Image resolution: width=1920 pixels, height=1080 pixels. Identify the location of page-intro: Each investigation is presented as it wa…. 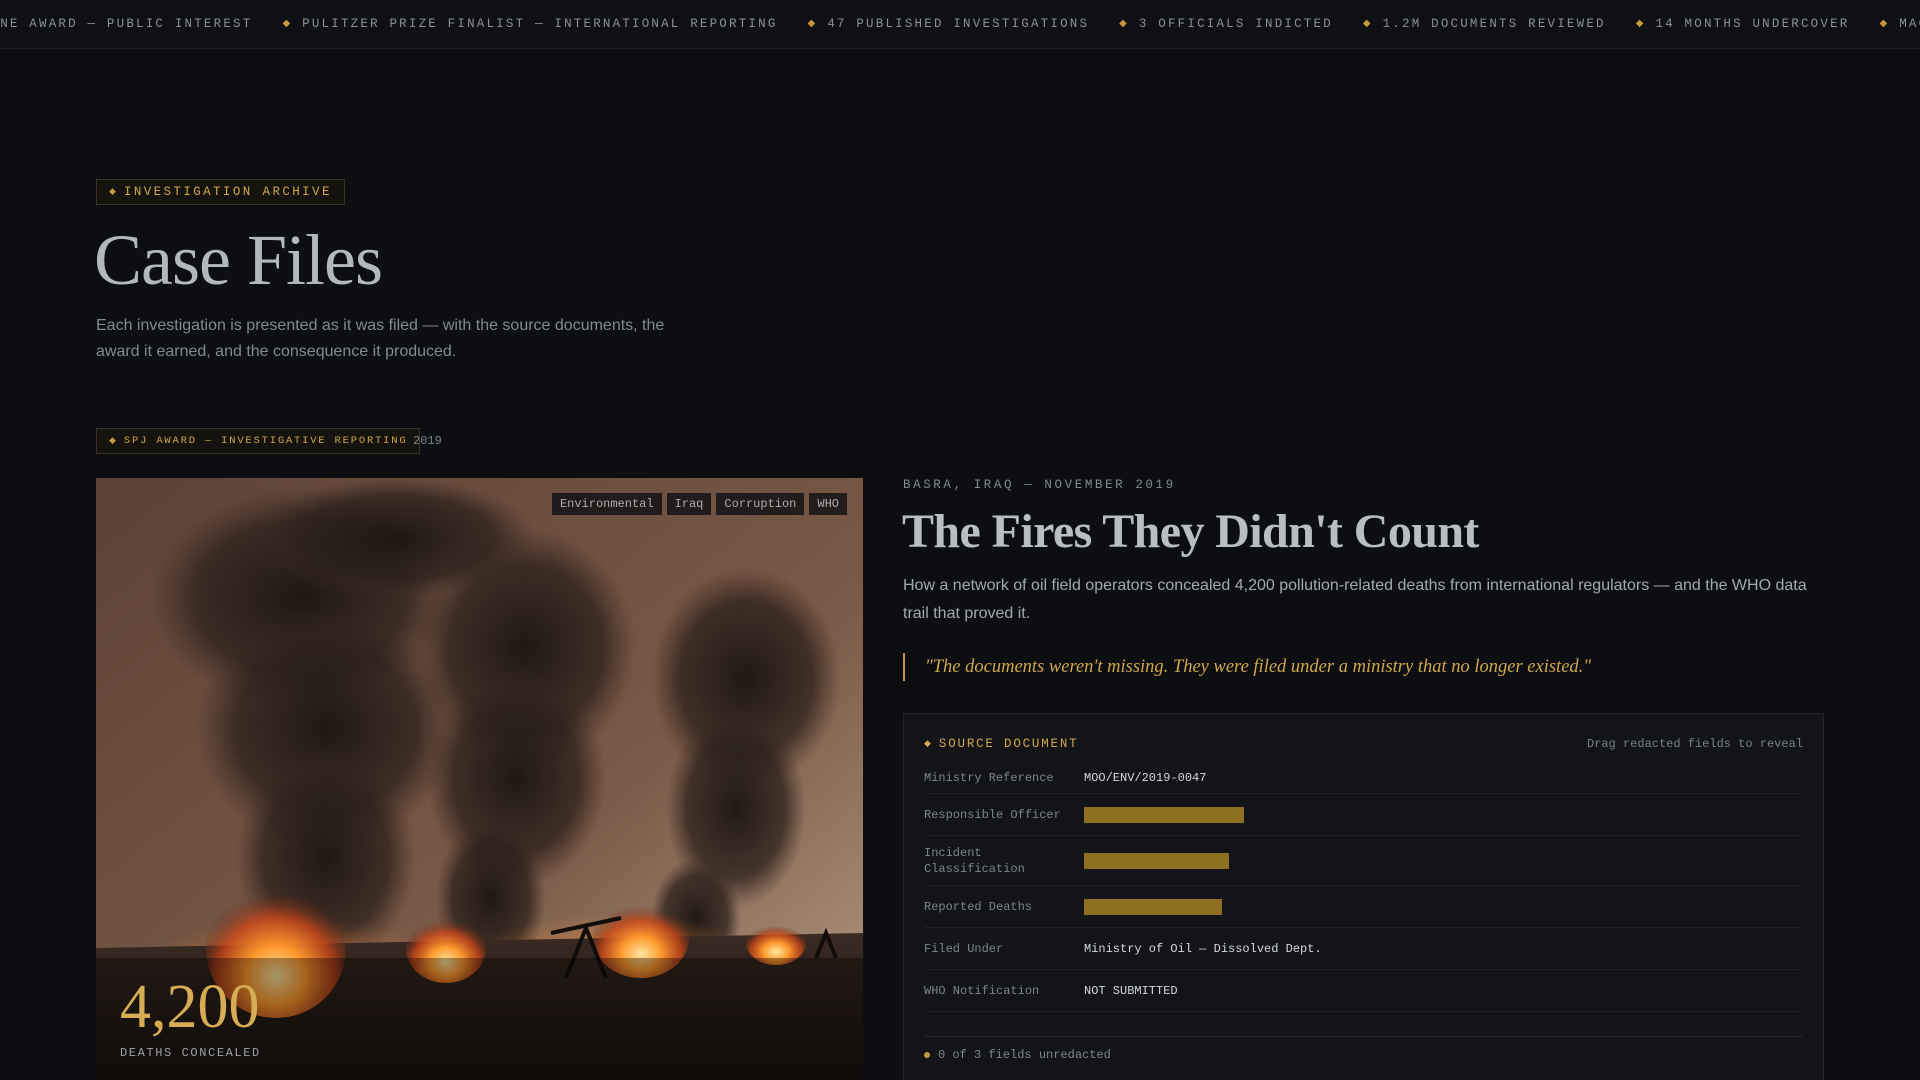
(380, 338).